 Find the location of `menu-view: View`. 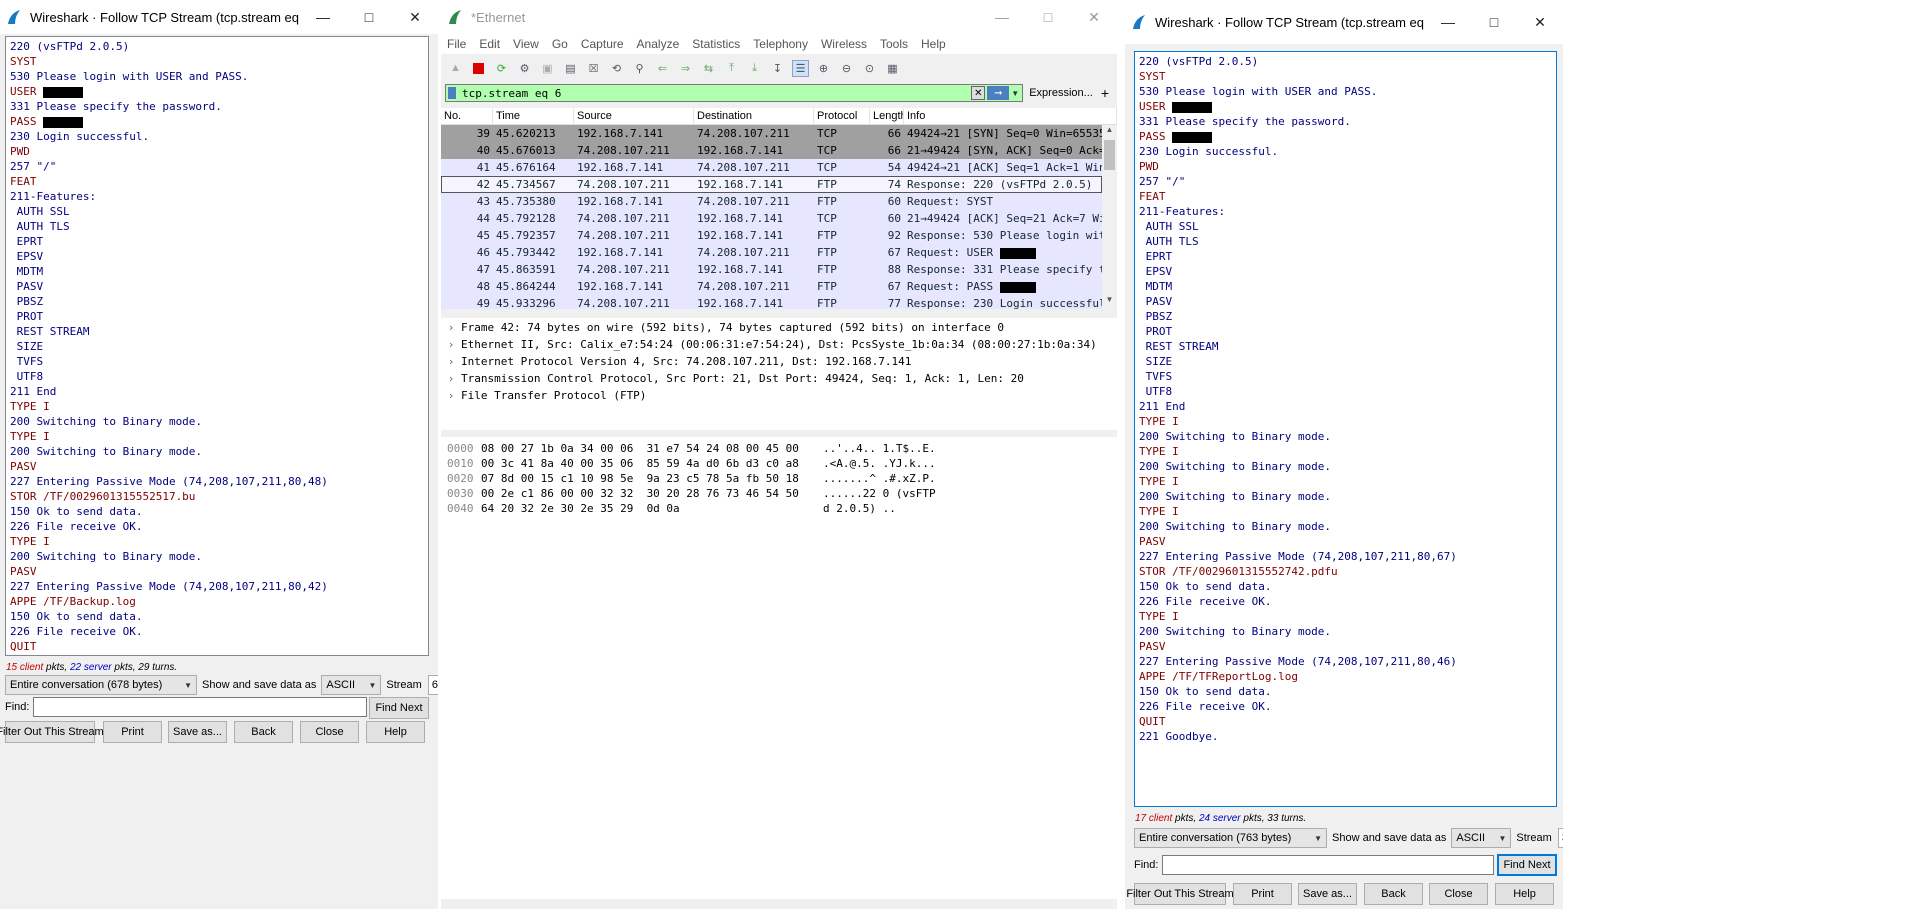

menu-view: View is located at coordinates (526, 44).